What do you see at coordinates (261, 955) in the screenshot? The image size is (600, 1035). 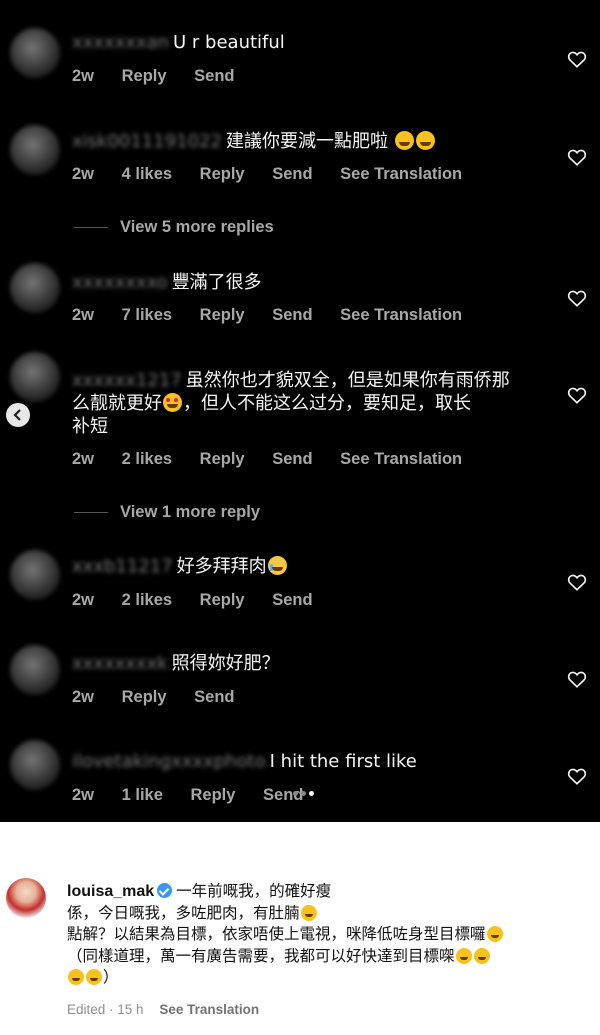 I see `caption-line: （同樣道理，萬一有廣告需要，我都可以好快達到目標㗎` at bounding box center [261, 955].